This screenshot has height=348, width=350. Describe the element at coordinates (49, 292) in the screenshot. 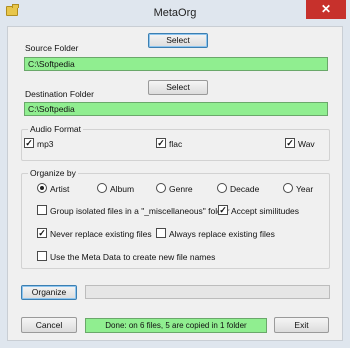

I see `organize-button: Organize` at that location.